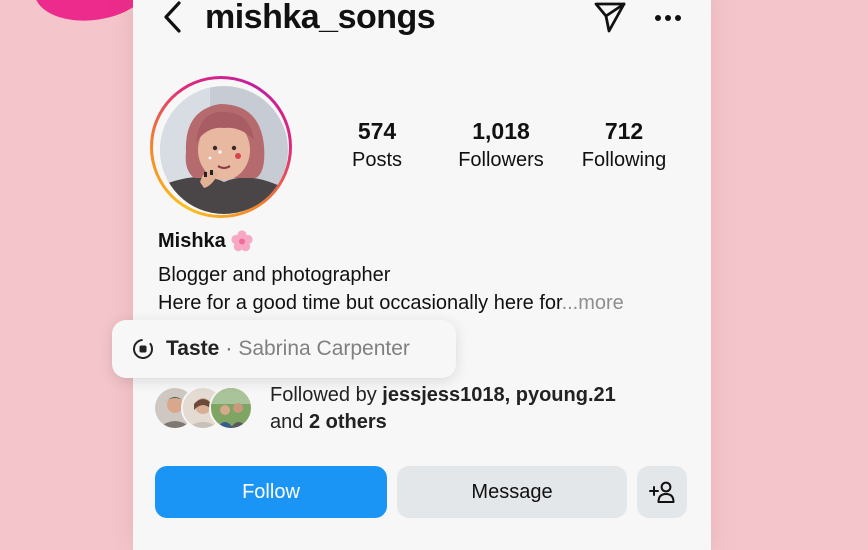 The width and height of the screenshot is (868, 550). I want to click on following-label: Following, so click(624, 160).